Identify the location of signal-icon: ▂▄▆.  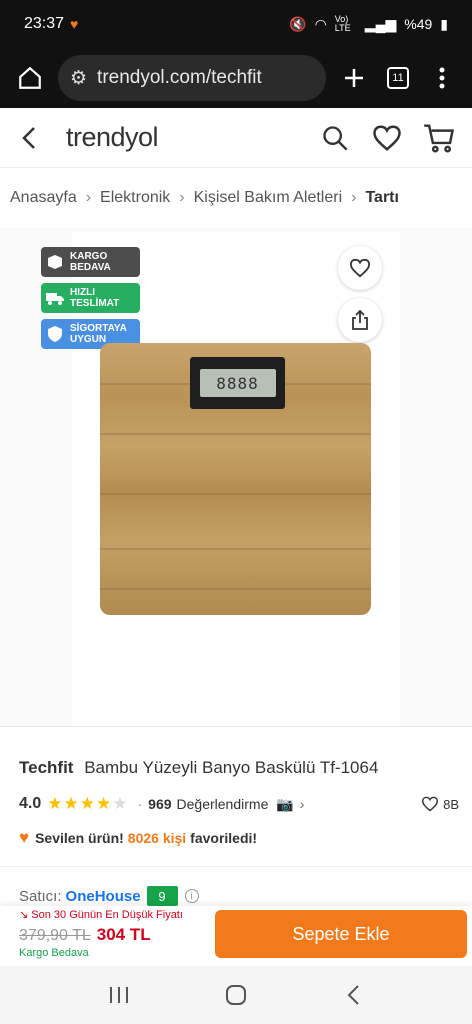
(380, 23).